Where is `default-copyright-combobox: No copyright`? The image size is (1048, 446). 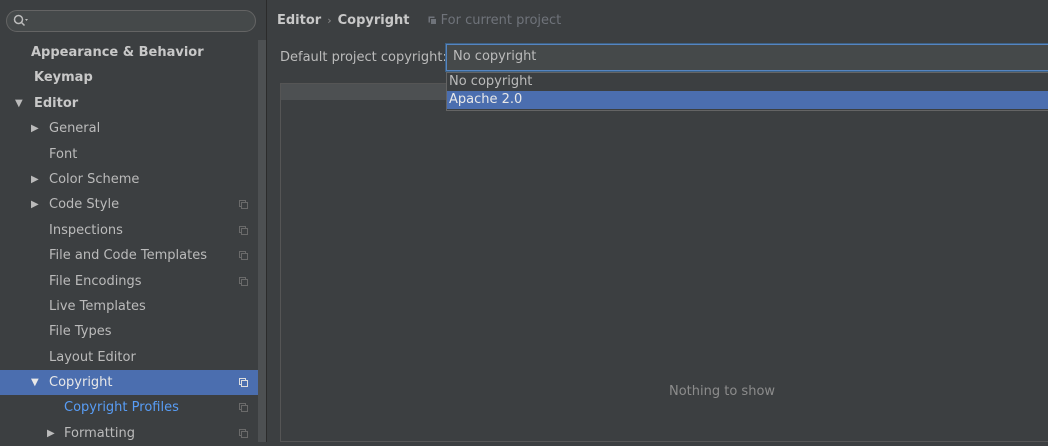 default-copyright-combobox: No copyright is located at coordinates (747, 57).